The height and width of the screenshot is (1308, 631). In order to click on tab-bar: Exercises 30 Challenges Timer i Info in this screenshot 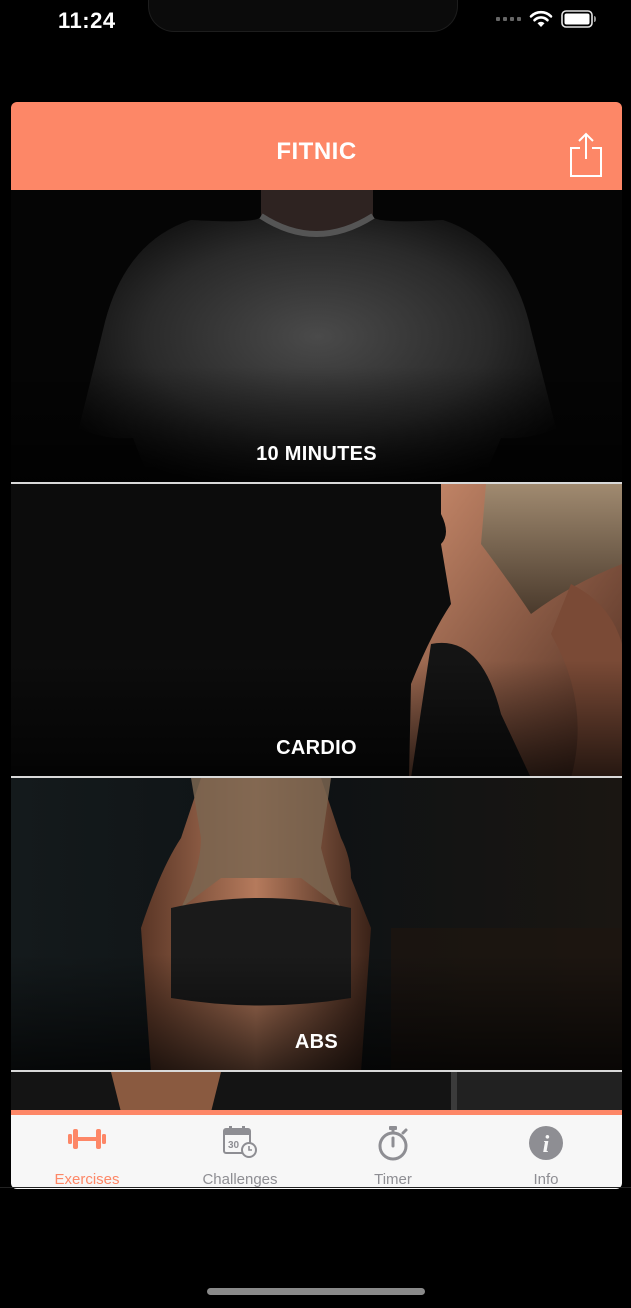, I will do `click(316, 1149)`.